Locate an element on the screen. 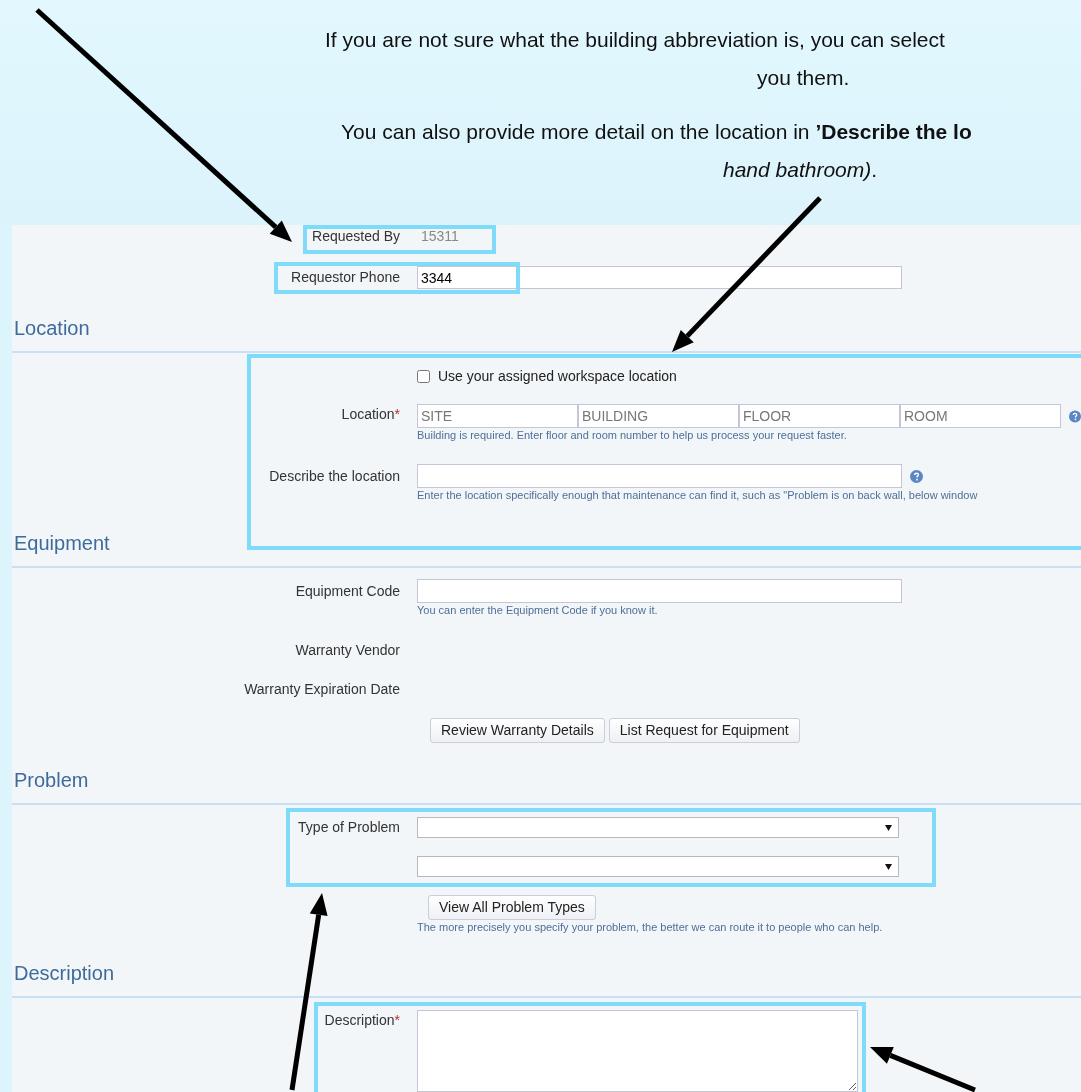 This screenshot has width=1081, height=1092. section-heading: Location is located at coordinates (52, 328).